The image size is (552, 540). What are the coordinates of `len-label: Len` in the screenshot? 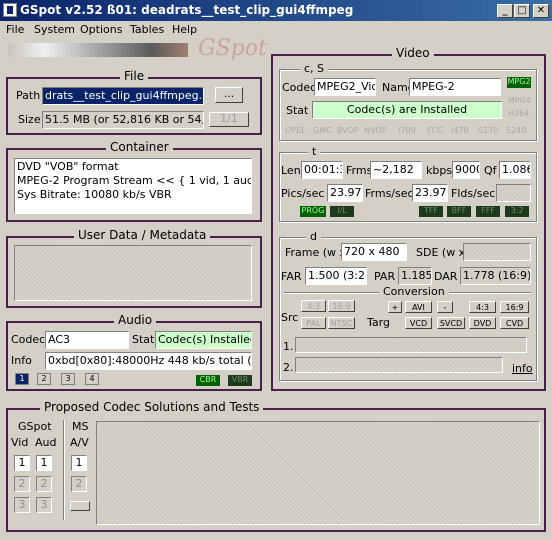 It's located at (291, 170).